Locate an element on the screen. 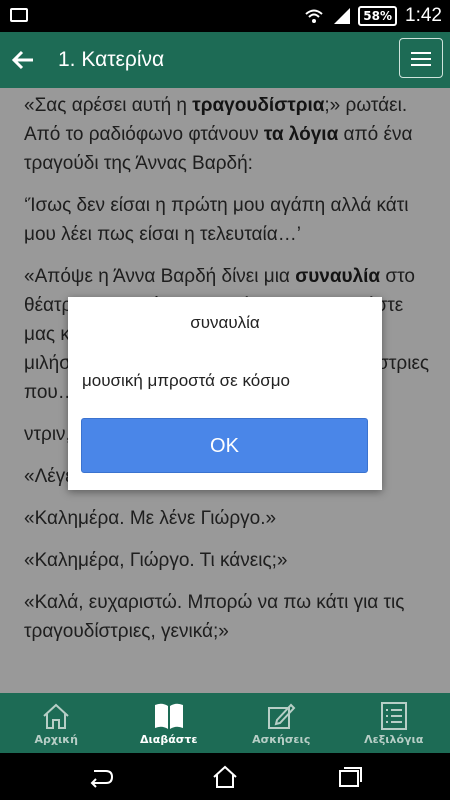 The height and width of the screenshot is (800, 450). bottom-navigation: Αρχική Διαβάστε Ασκήσεις Λεξιλόγια is located at coordinates (225, 723).